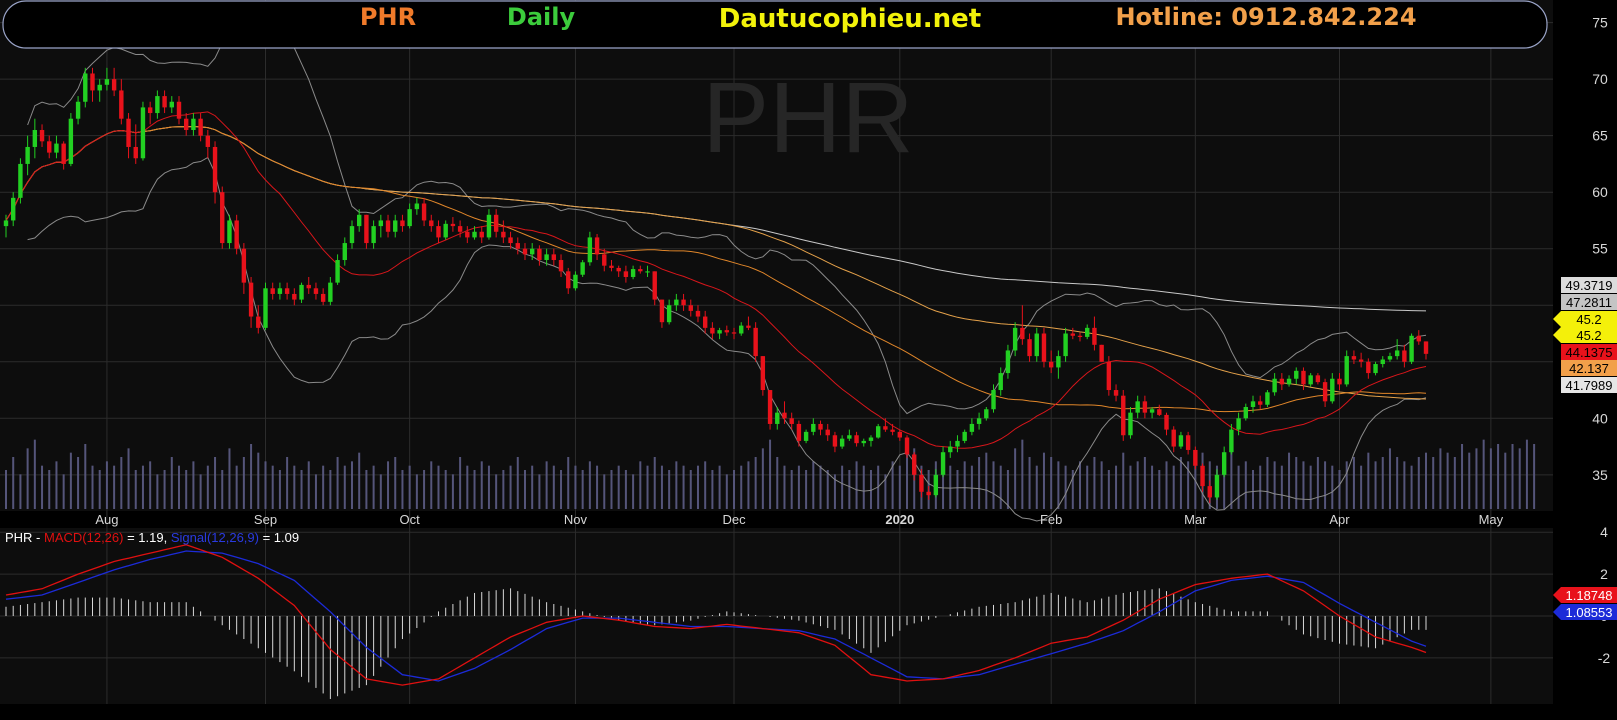  What do you see at coordinates (1491, 519) in the screenshot?
I see `date-tick-label: May` at bounding box center [1491, 519].